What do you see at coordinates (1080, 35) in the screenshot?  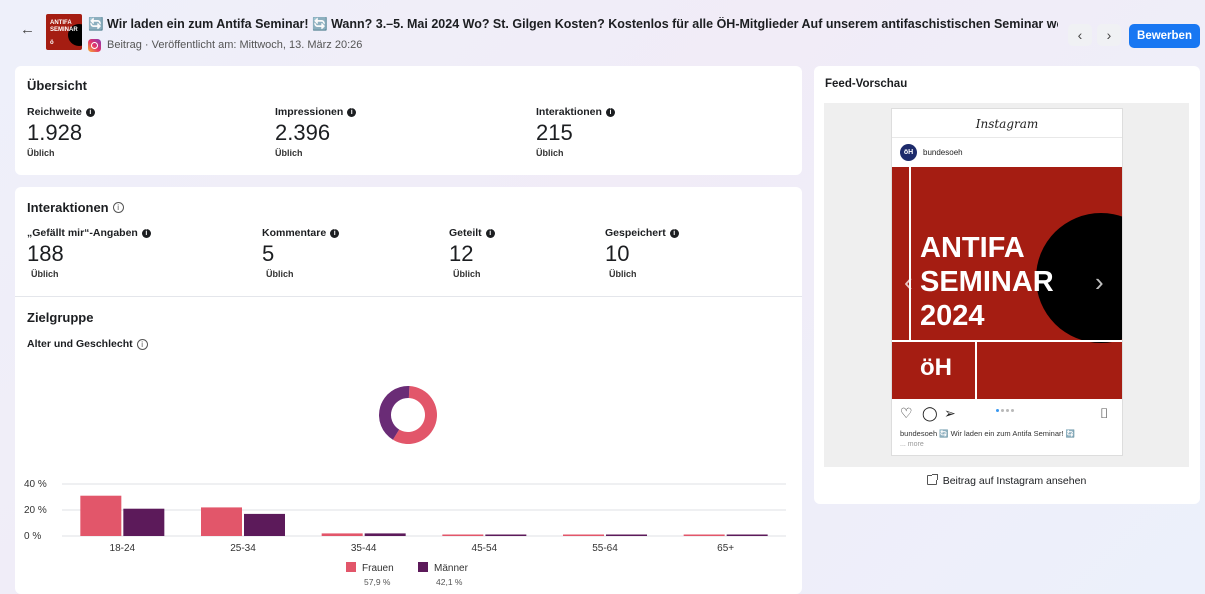 I see `previous-post-button: ‹` at bounding box center [1080, 35].